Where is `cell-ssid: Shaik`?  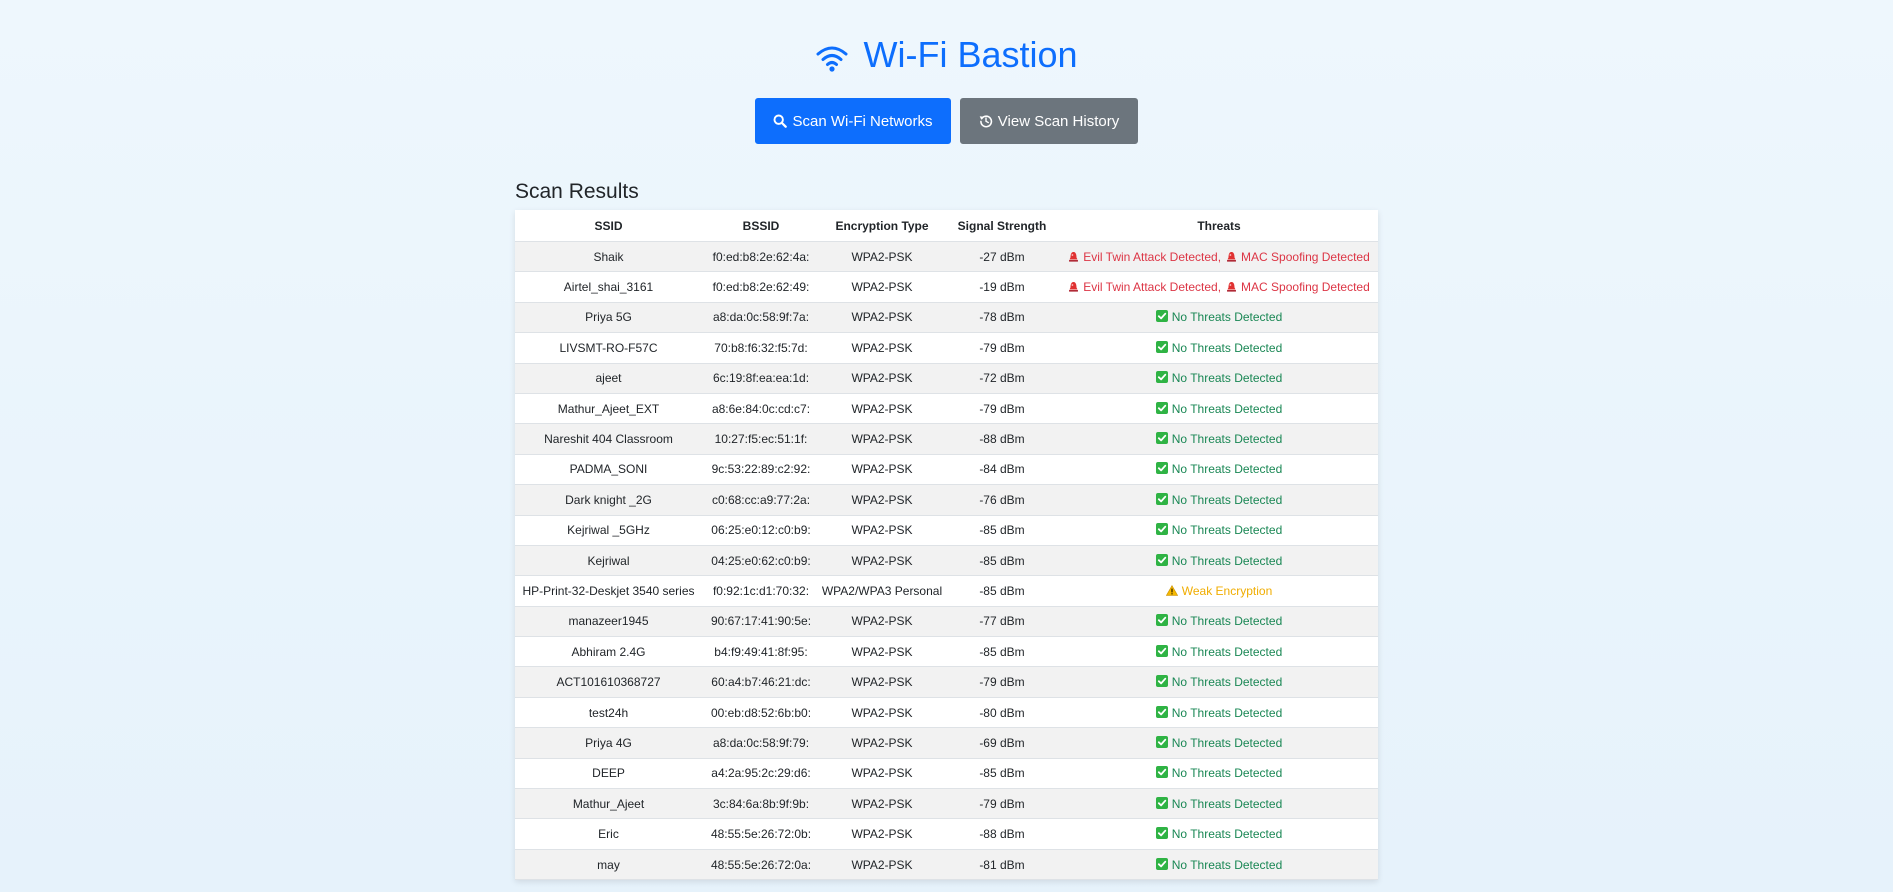 cell-ssid: Shaik is located at coordinates (608, 257).